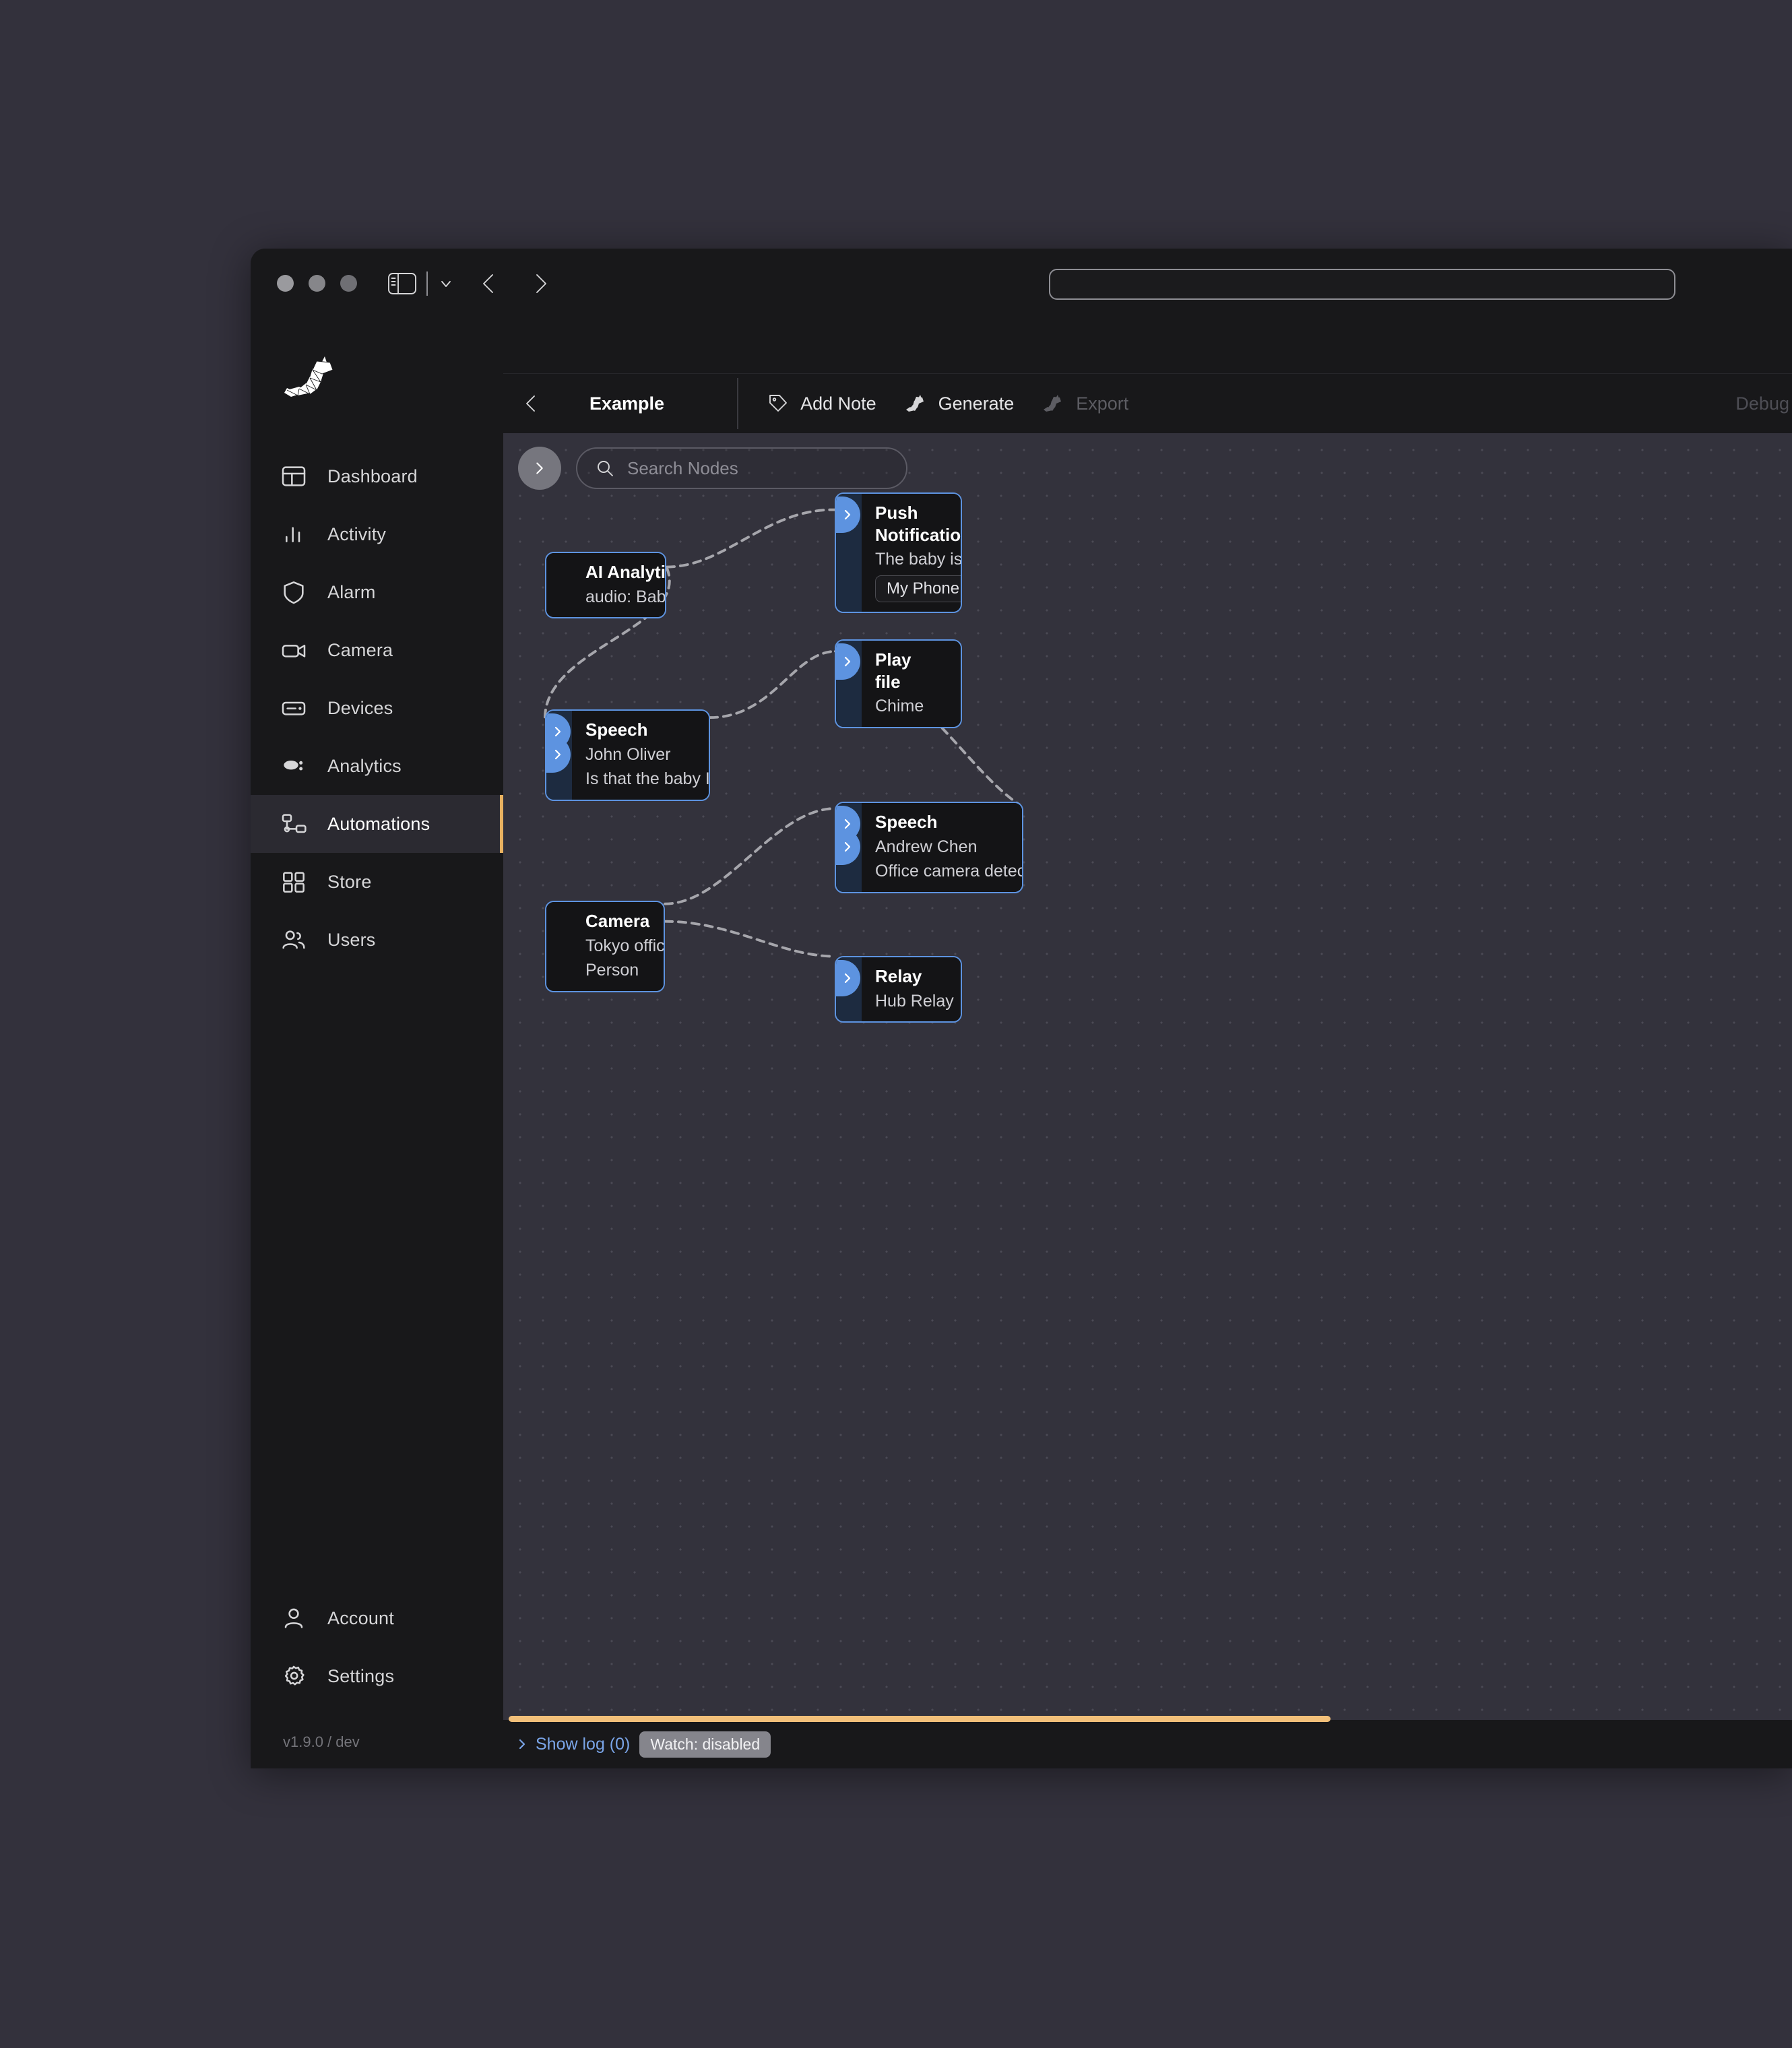  Describe the element at coordinates (377, 940) in the screenshot. I see `sidebar-item-users: Users` at that location.